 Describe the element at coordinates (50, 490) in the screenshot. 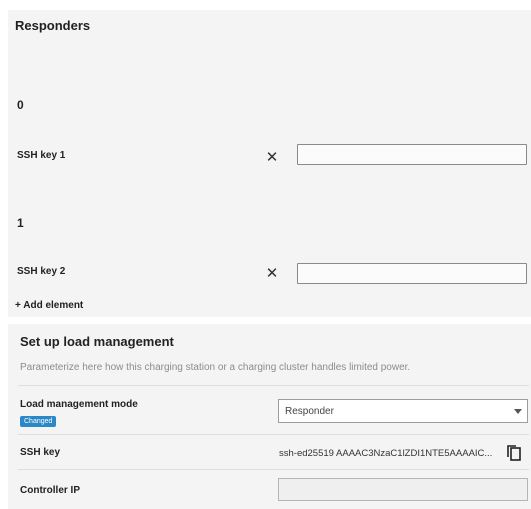

I see `controller-ip-label: Controller IP` at that location.